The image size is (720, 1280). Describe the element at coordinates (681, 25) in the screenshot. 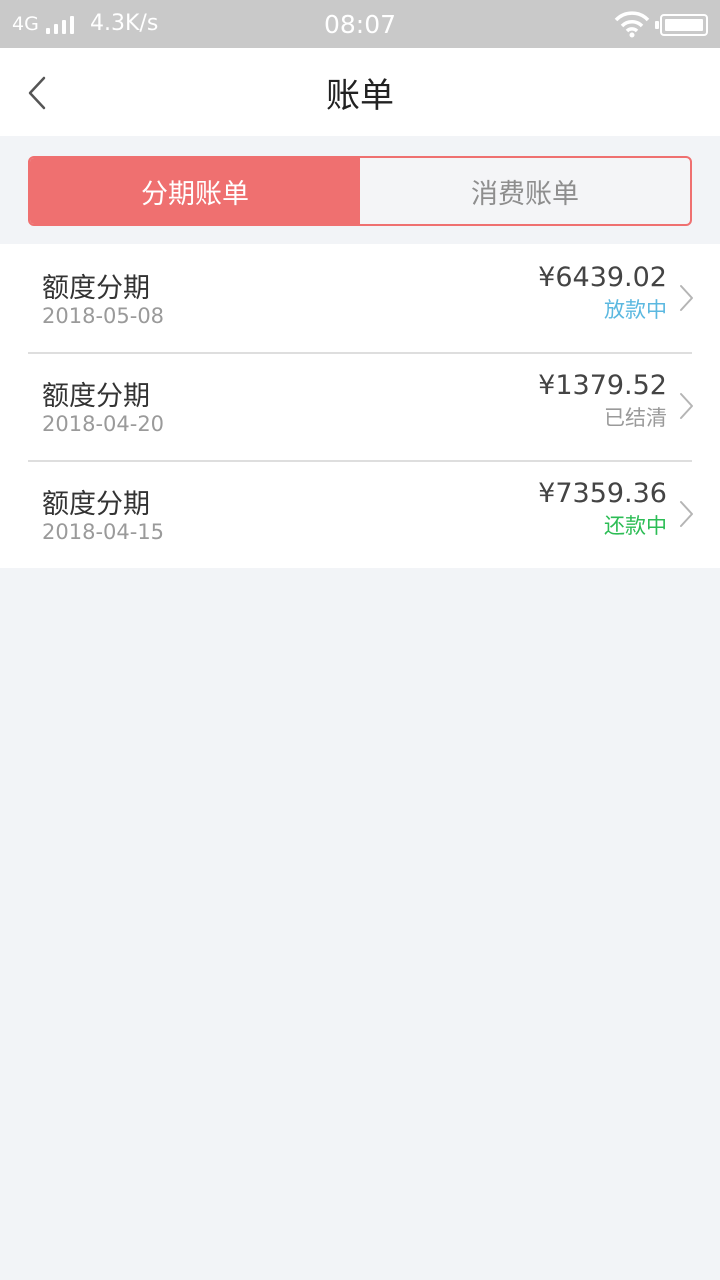

I see `battery-icon` at that location.